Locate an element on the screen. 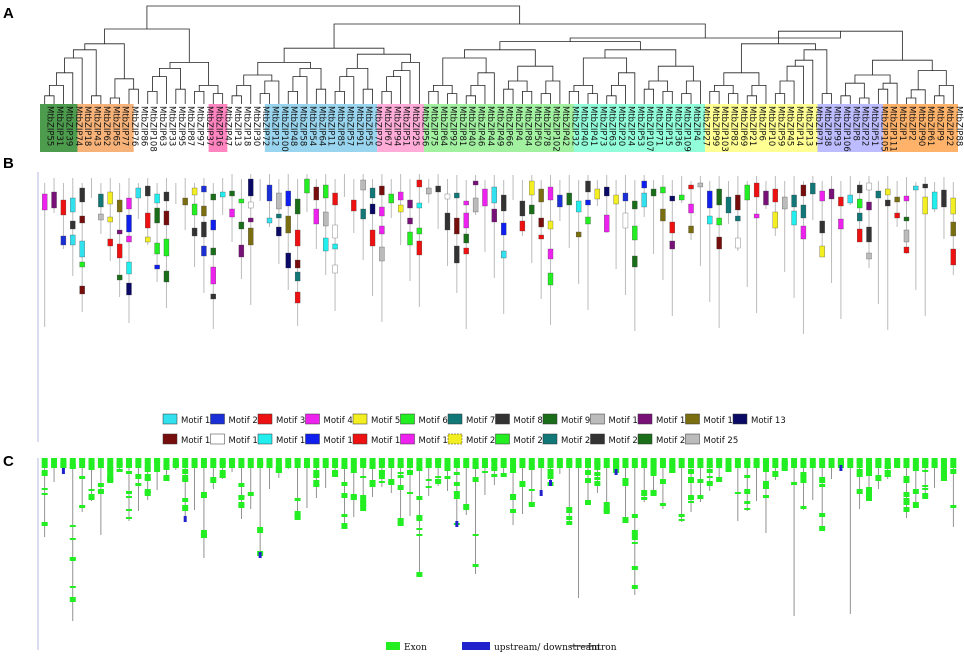 The height and width of the screenshot is (656, 964). leaf-label: MtbZIP50 is located at coordinates (537, 126).